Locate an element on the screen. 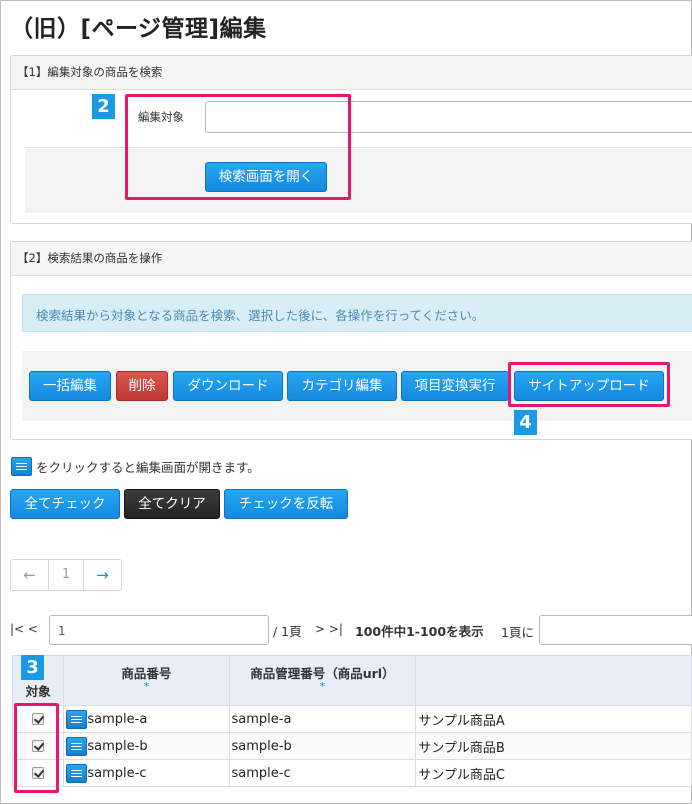  hint-text: をクリックすると編集画面が開きます。 is located at coordinates (147, 467).